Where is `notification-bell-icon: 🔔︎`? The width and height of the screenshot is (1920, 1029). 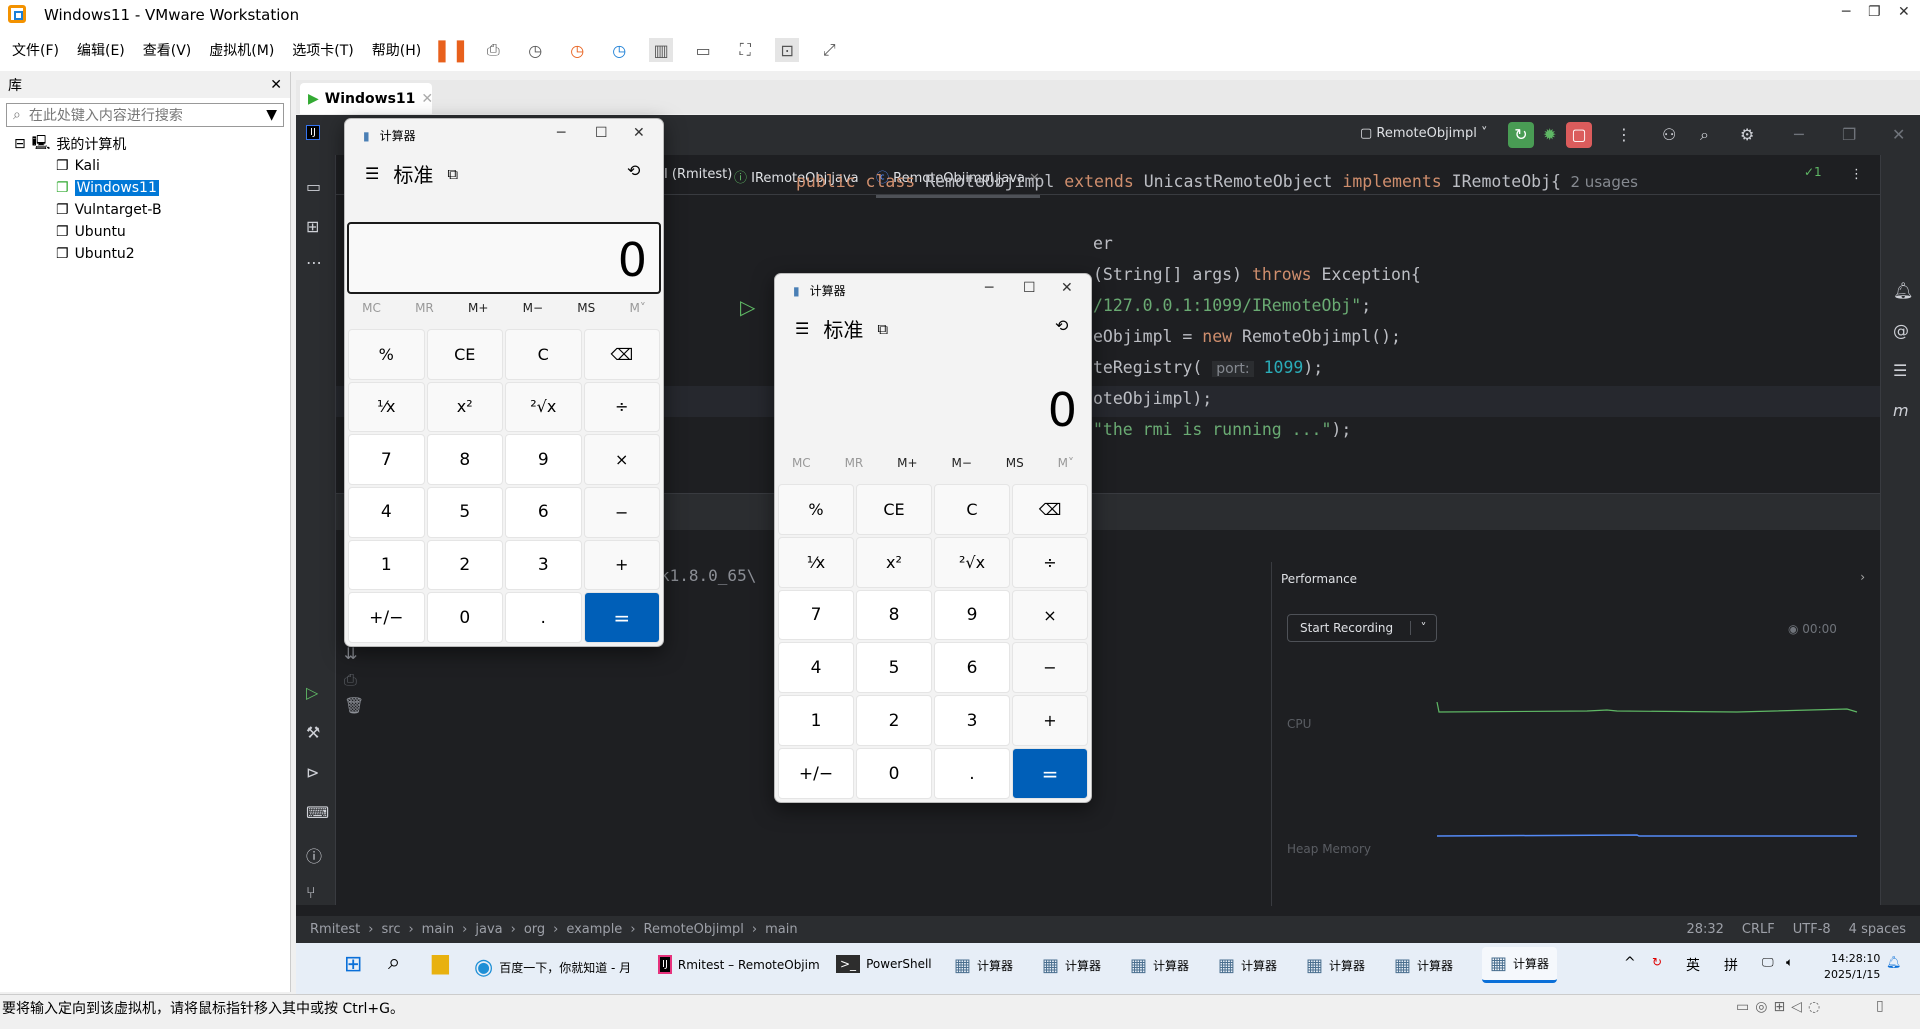
notification-bell-icon: 🔔︎ is located at coordinates (1893, 962).